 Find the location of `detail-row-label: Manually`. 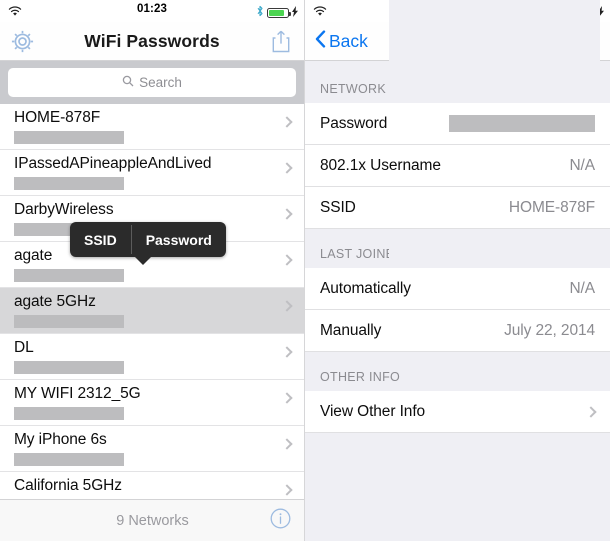

detail-row-label: Manually is located at coordinates (351, 330).